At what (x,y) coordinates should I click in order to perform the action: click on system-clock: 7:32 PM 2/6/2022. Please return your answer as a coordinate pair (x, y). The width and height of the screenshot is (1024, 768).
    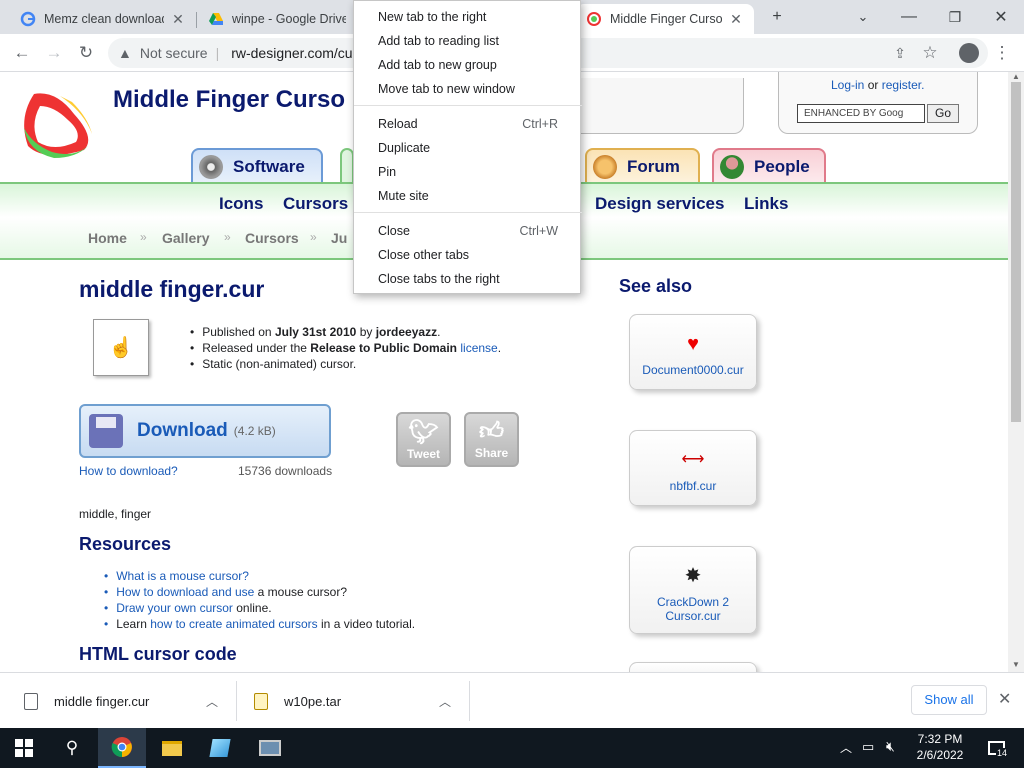
    Looking at the image, I should click on (940, 747).